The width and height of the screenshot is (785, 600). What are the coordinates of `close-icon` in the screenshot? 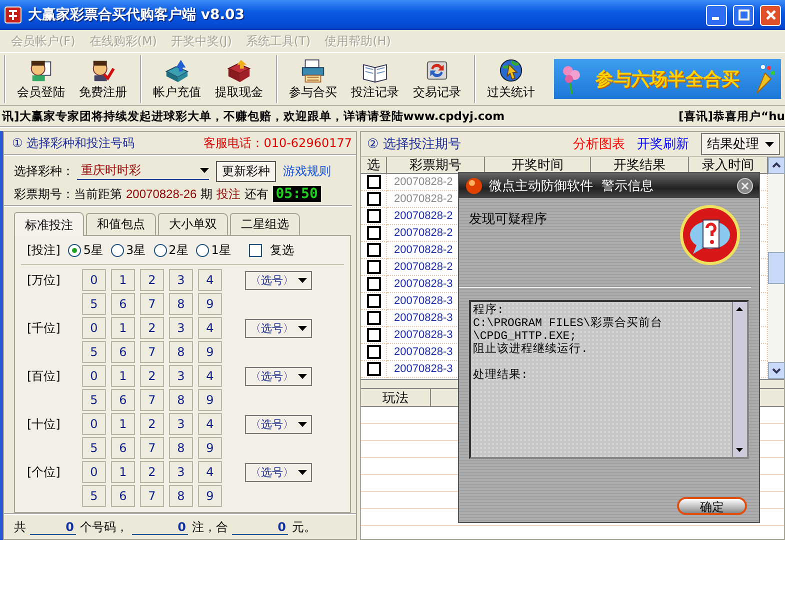 It's located at (745, 186).